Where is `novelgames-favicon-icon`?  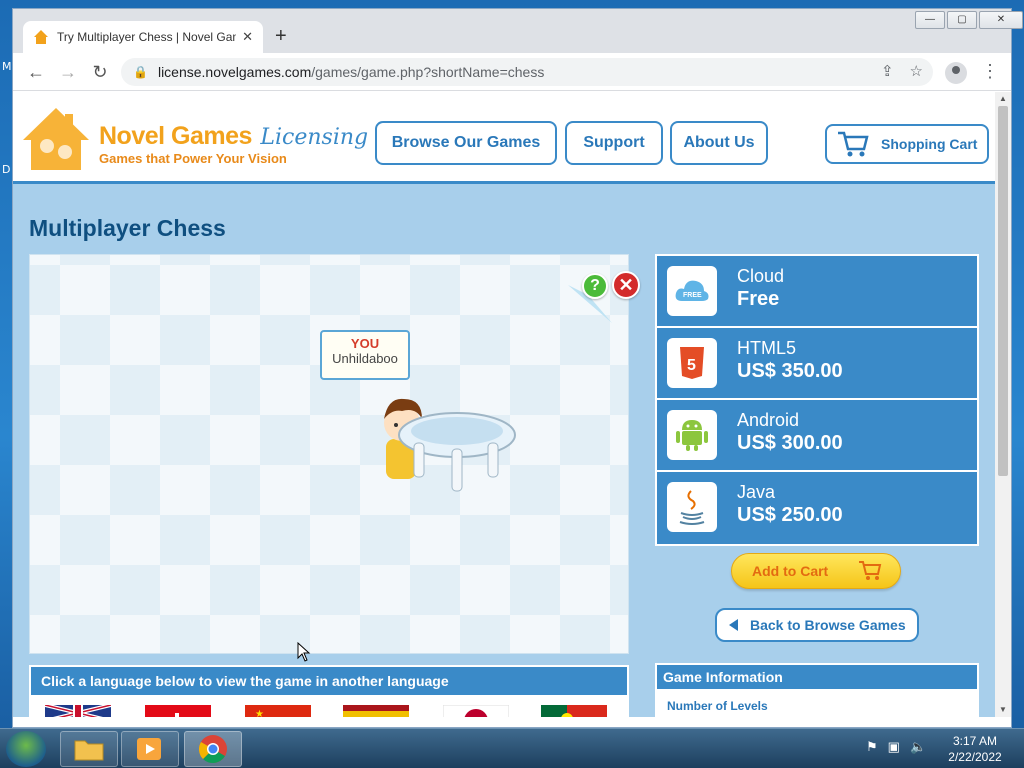
novelgames-favicon-icon is located at coordinates (41, 37).